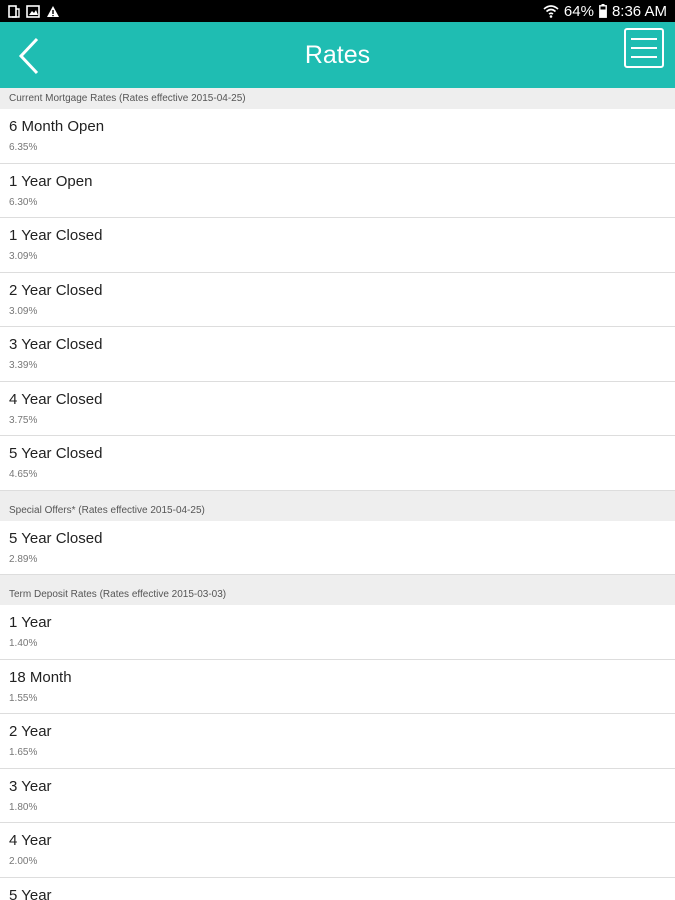 This screenshot has height=900, width=675. What do you see at coordinates (337, 299) in the screenshot?
I see `rate-row: 2 Year Closed 3.09%` at bounding box center [337, 299].